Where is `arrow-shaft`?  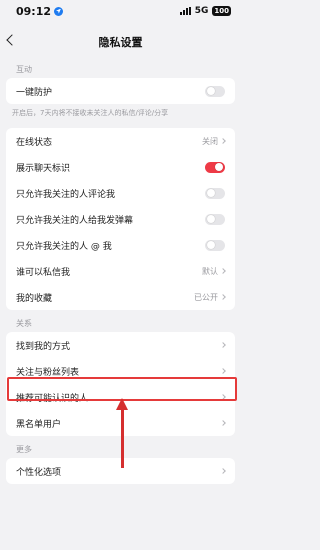
arrow-shaft is located at coordinates (122, 436).